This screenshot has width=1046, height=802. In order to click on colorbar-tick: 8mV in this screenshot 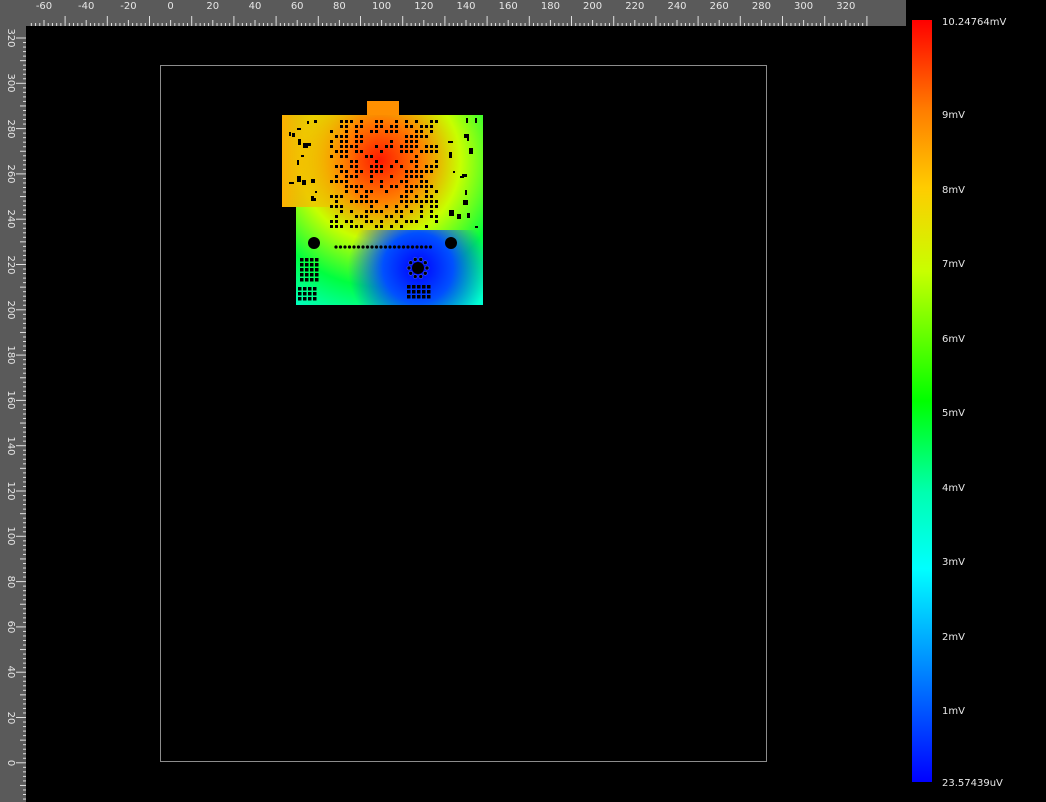, I will do `click(953, 190)`.